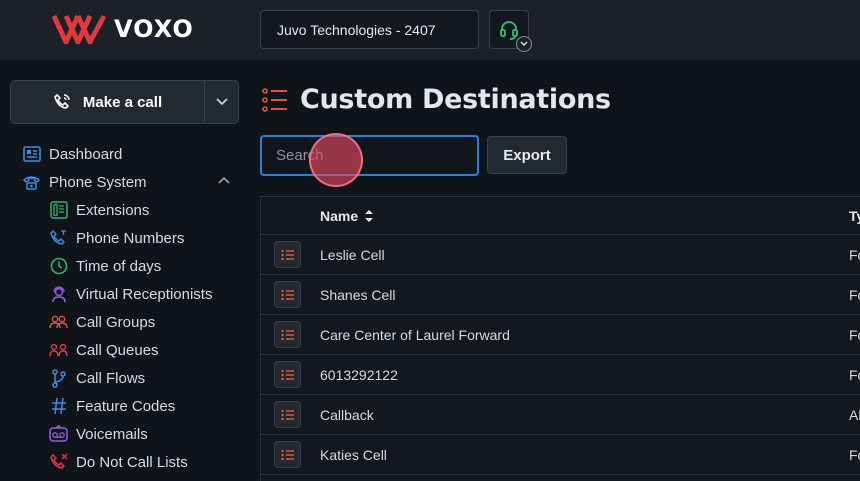  I want to click on chevron-up-icon, so click(224, 180).